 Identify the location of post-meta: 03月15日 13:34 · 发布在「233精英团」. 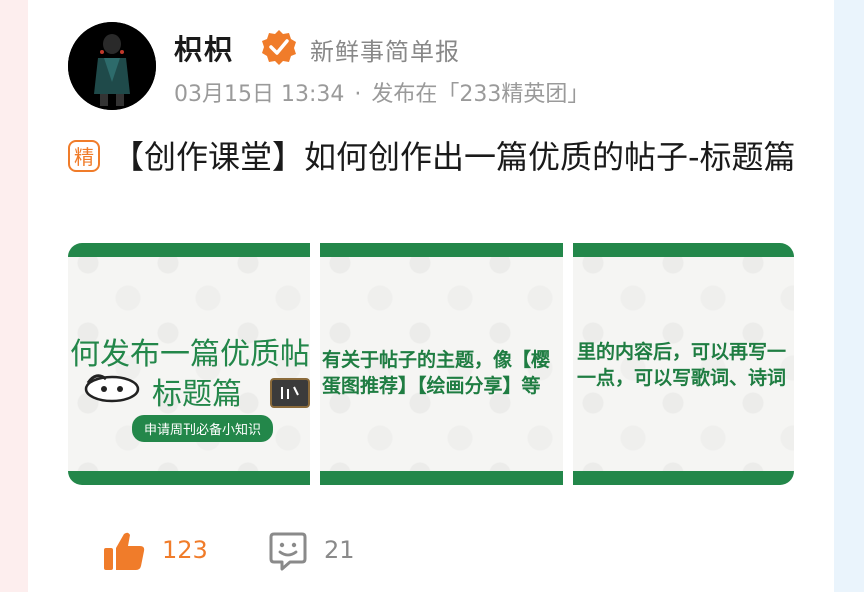
(381, 92).